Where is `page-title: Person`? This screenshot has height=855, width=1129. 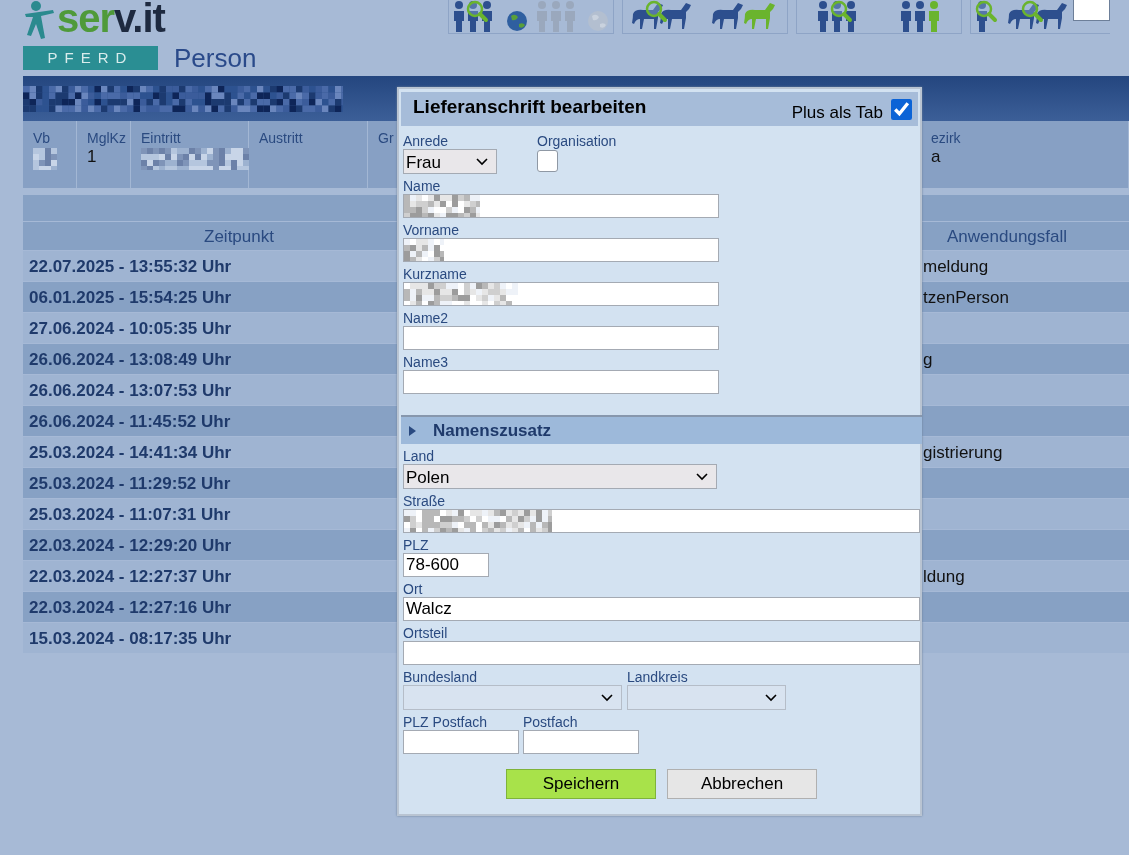 page-title: Person is located at coordinates (215, 58).